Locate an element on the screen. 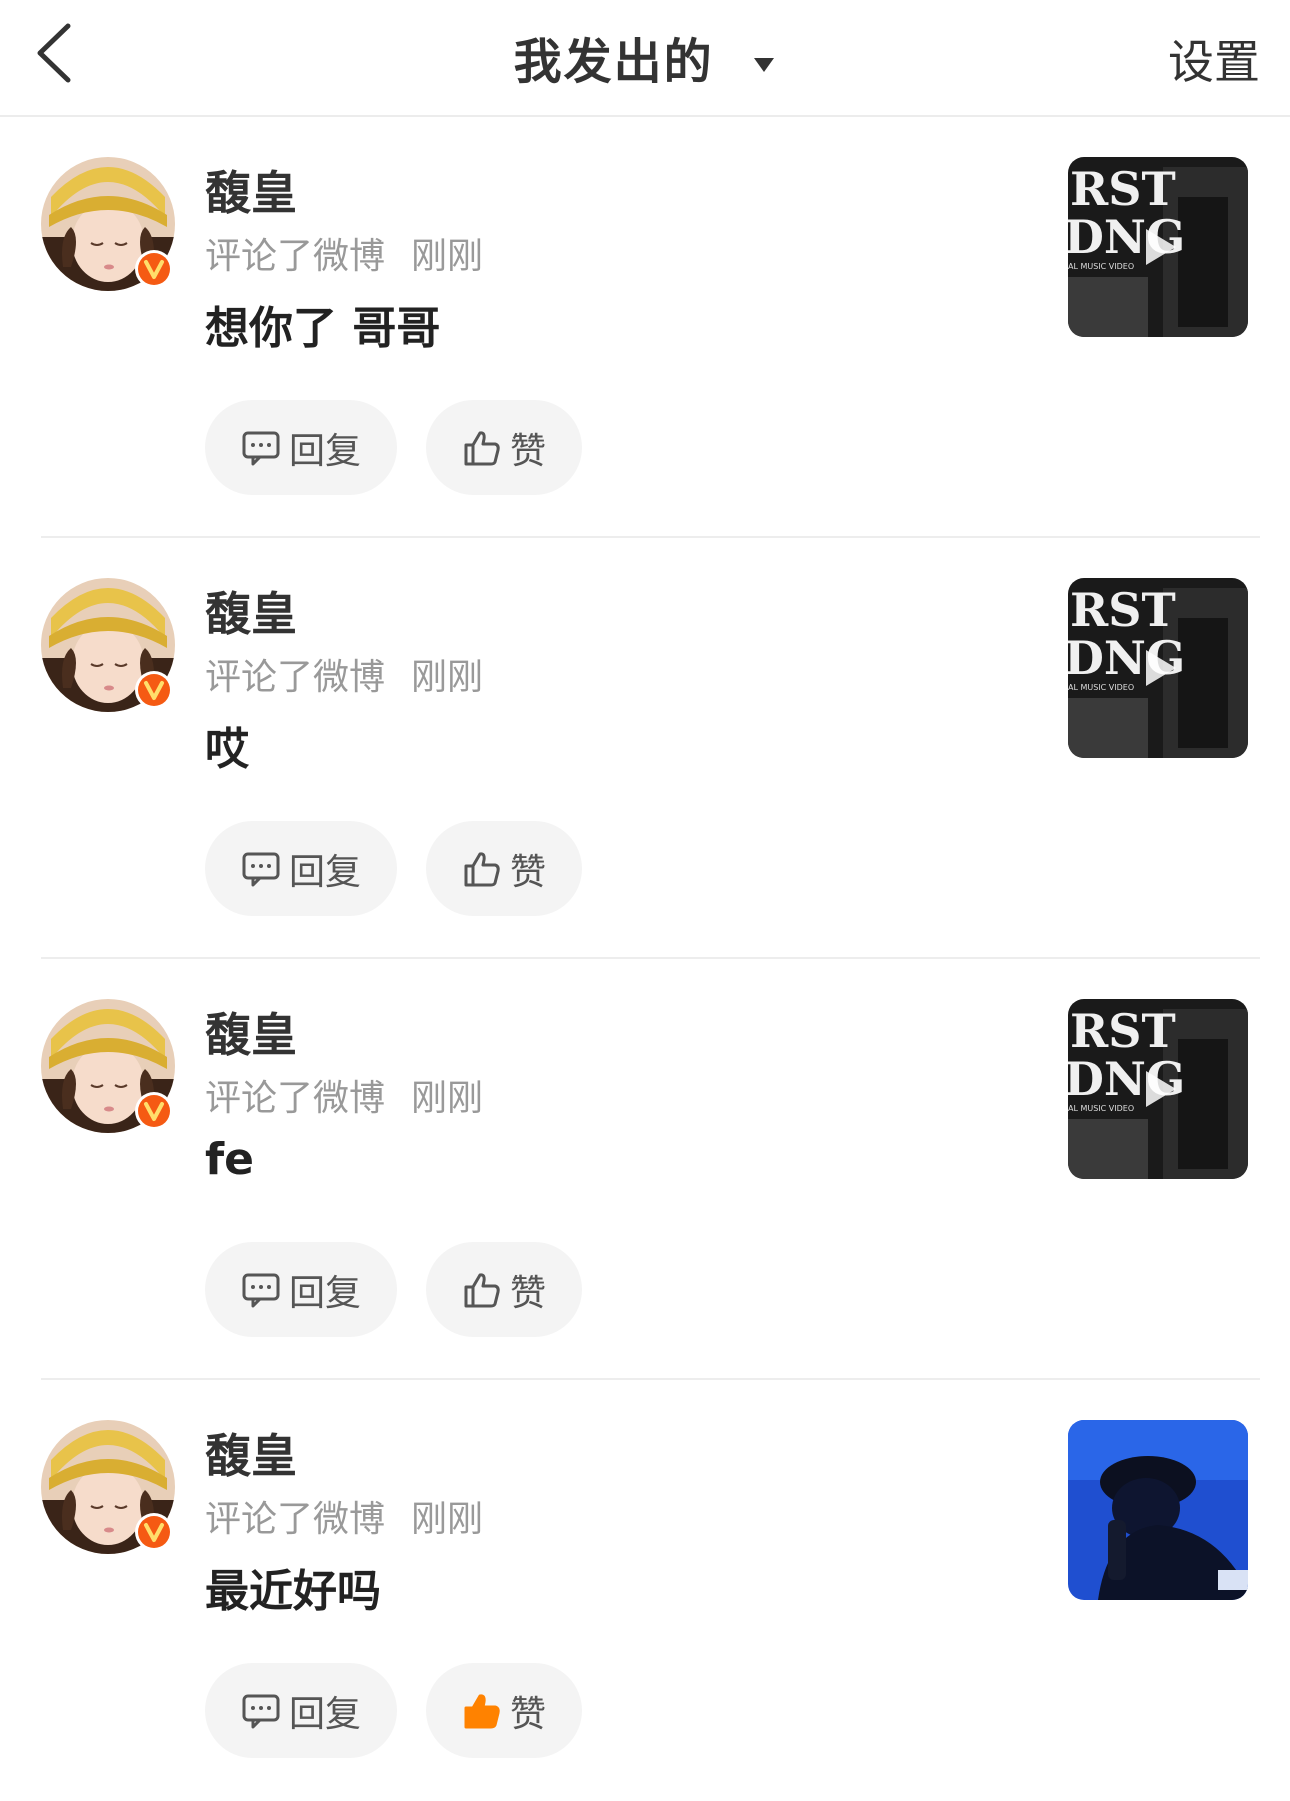 Image resolution: width=1290 pixels, height=1801 pixels. caret-down-icon is located at coordinates (764, 65).